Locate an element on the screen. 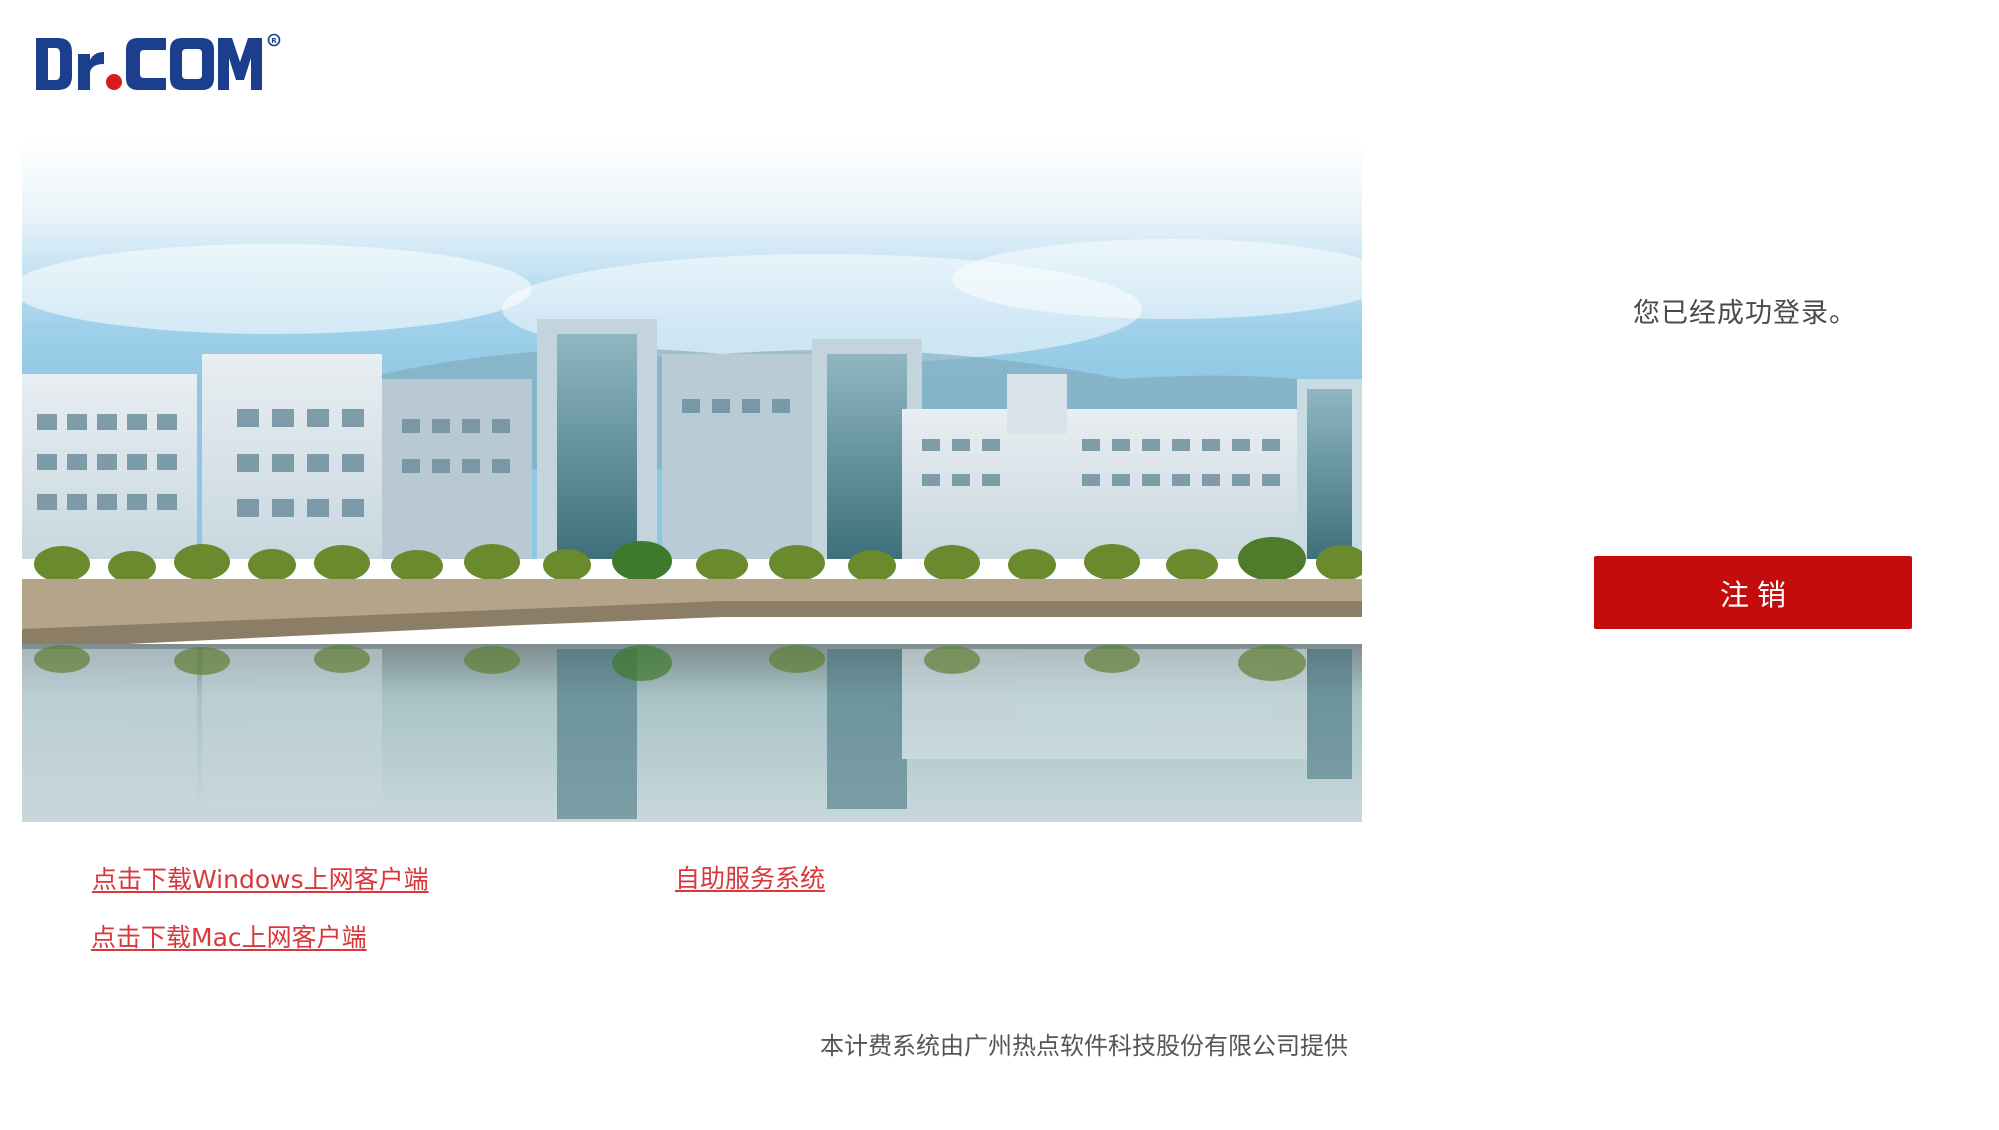 This screenshot has height=1130, width=1999. mac-client-download-link: 点击下载Mac上网客户端 is located at coordinates (229, 936).